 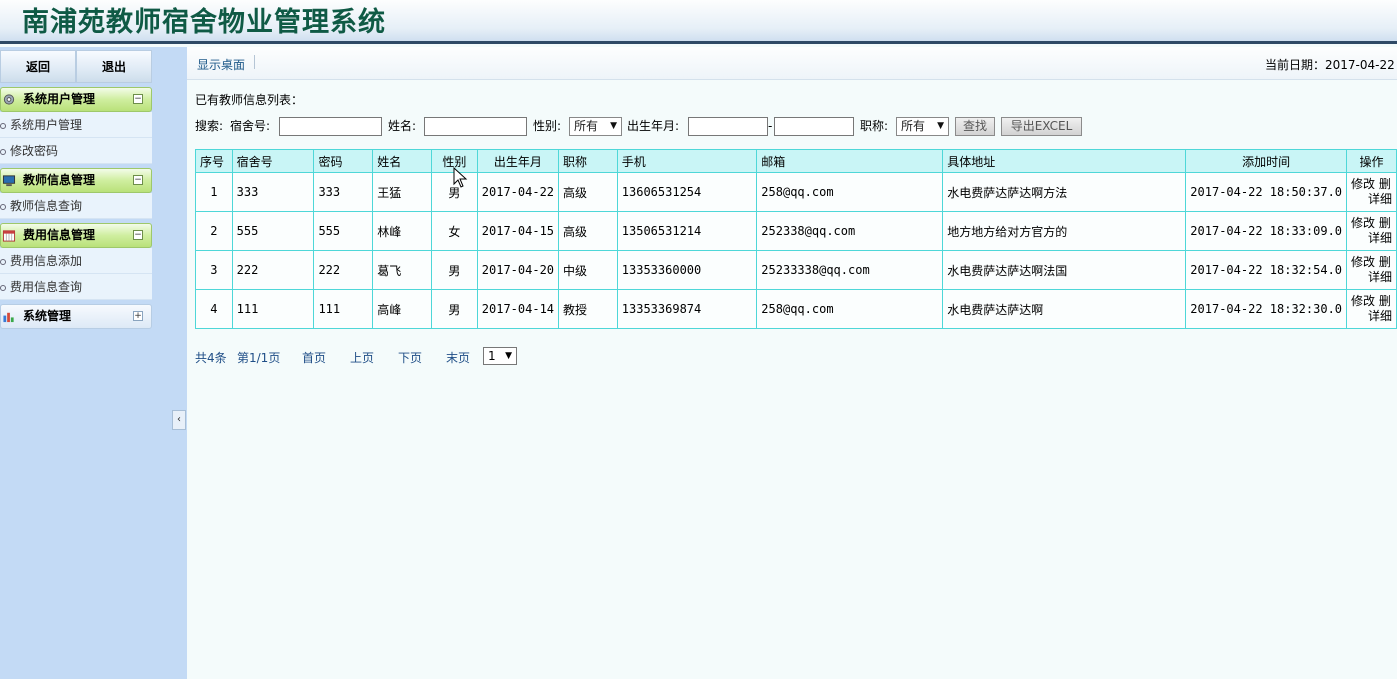 I want to click on monitor-icon, so click(x=9, y=181).